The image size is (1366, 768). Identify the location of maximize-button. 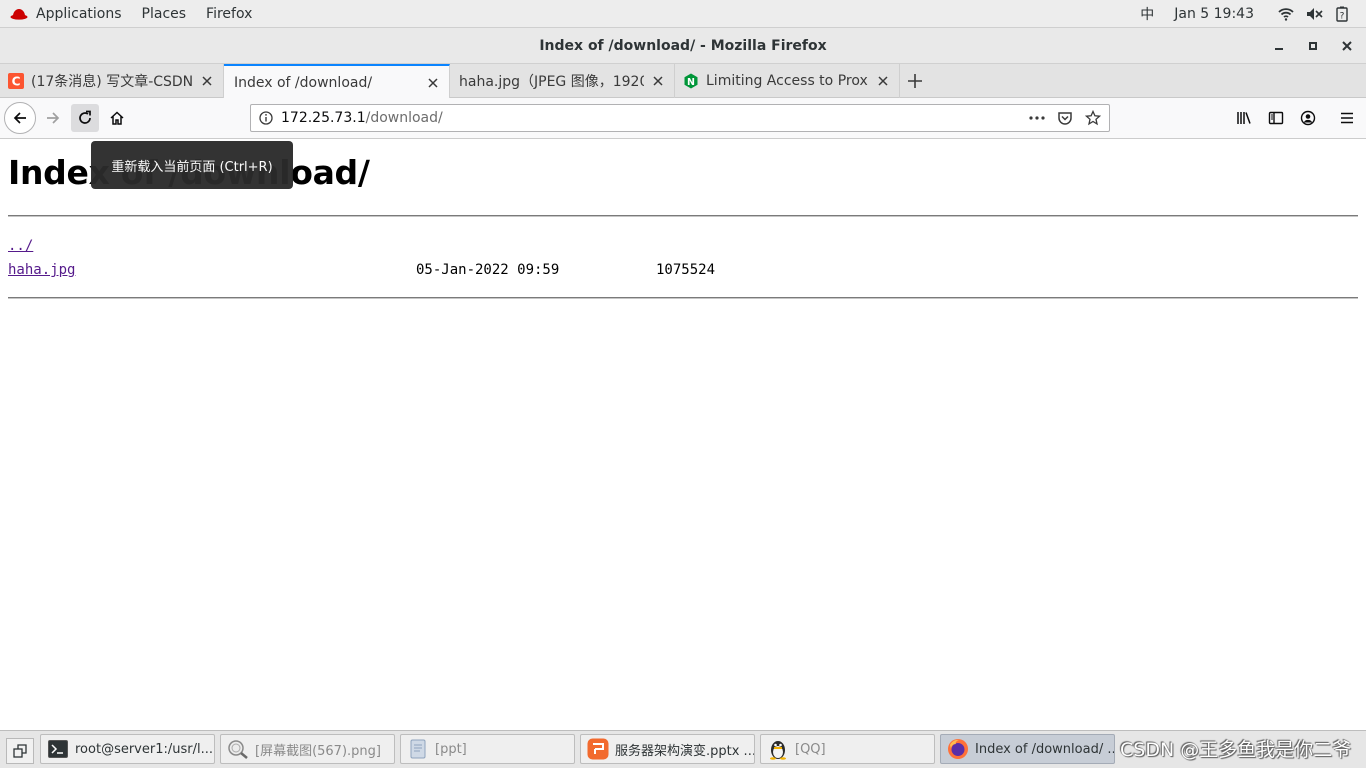
(1313, 46).